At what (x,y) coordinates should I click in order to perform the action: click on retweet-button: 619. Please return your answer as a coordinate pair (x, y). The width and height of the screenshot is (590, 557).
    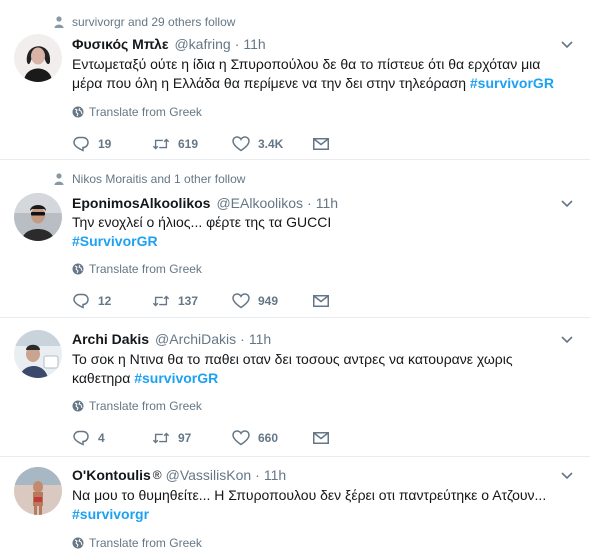
    Looking at the image, I should click on (192, 144).